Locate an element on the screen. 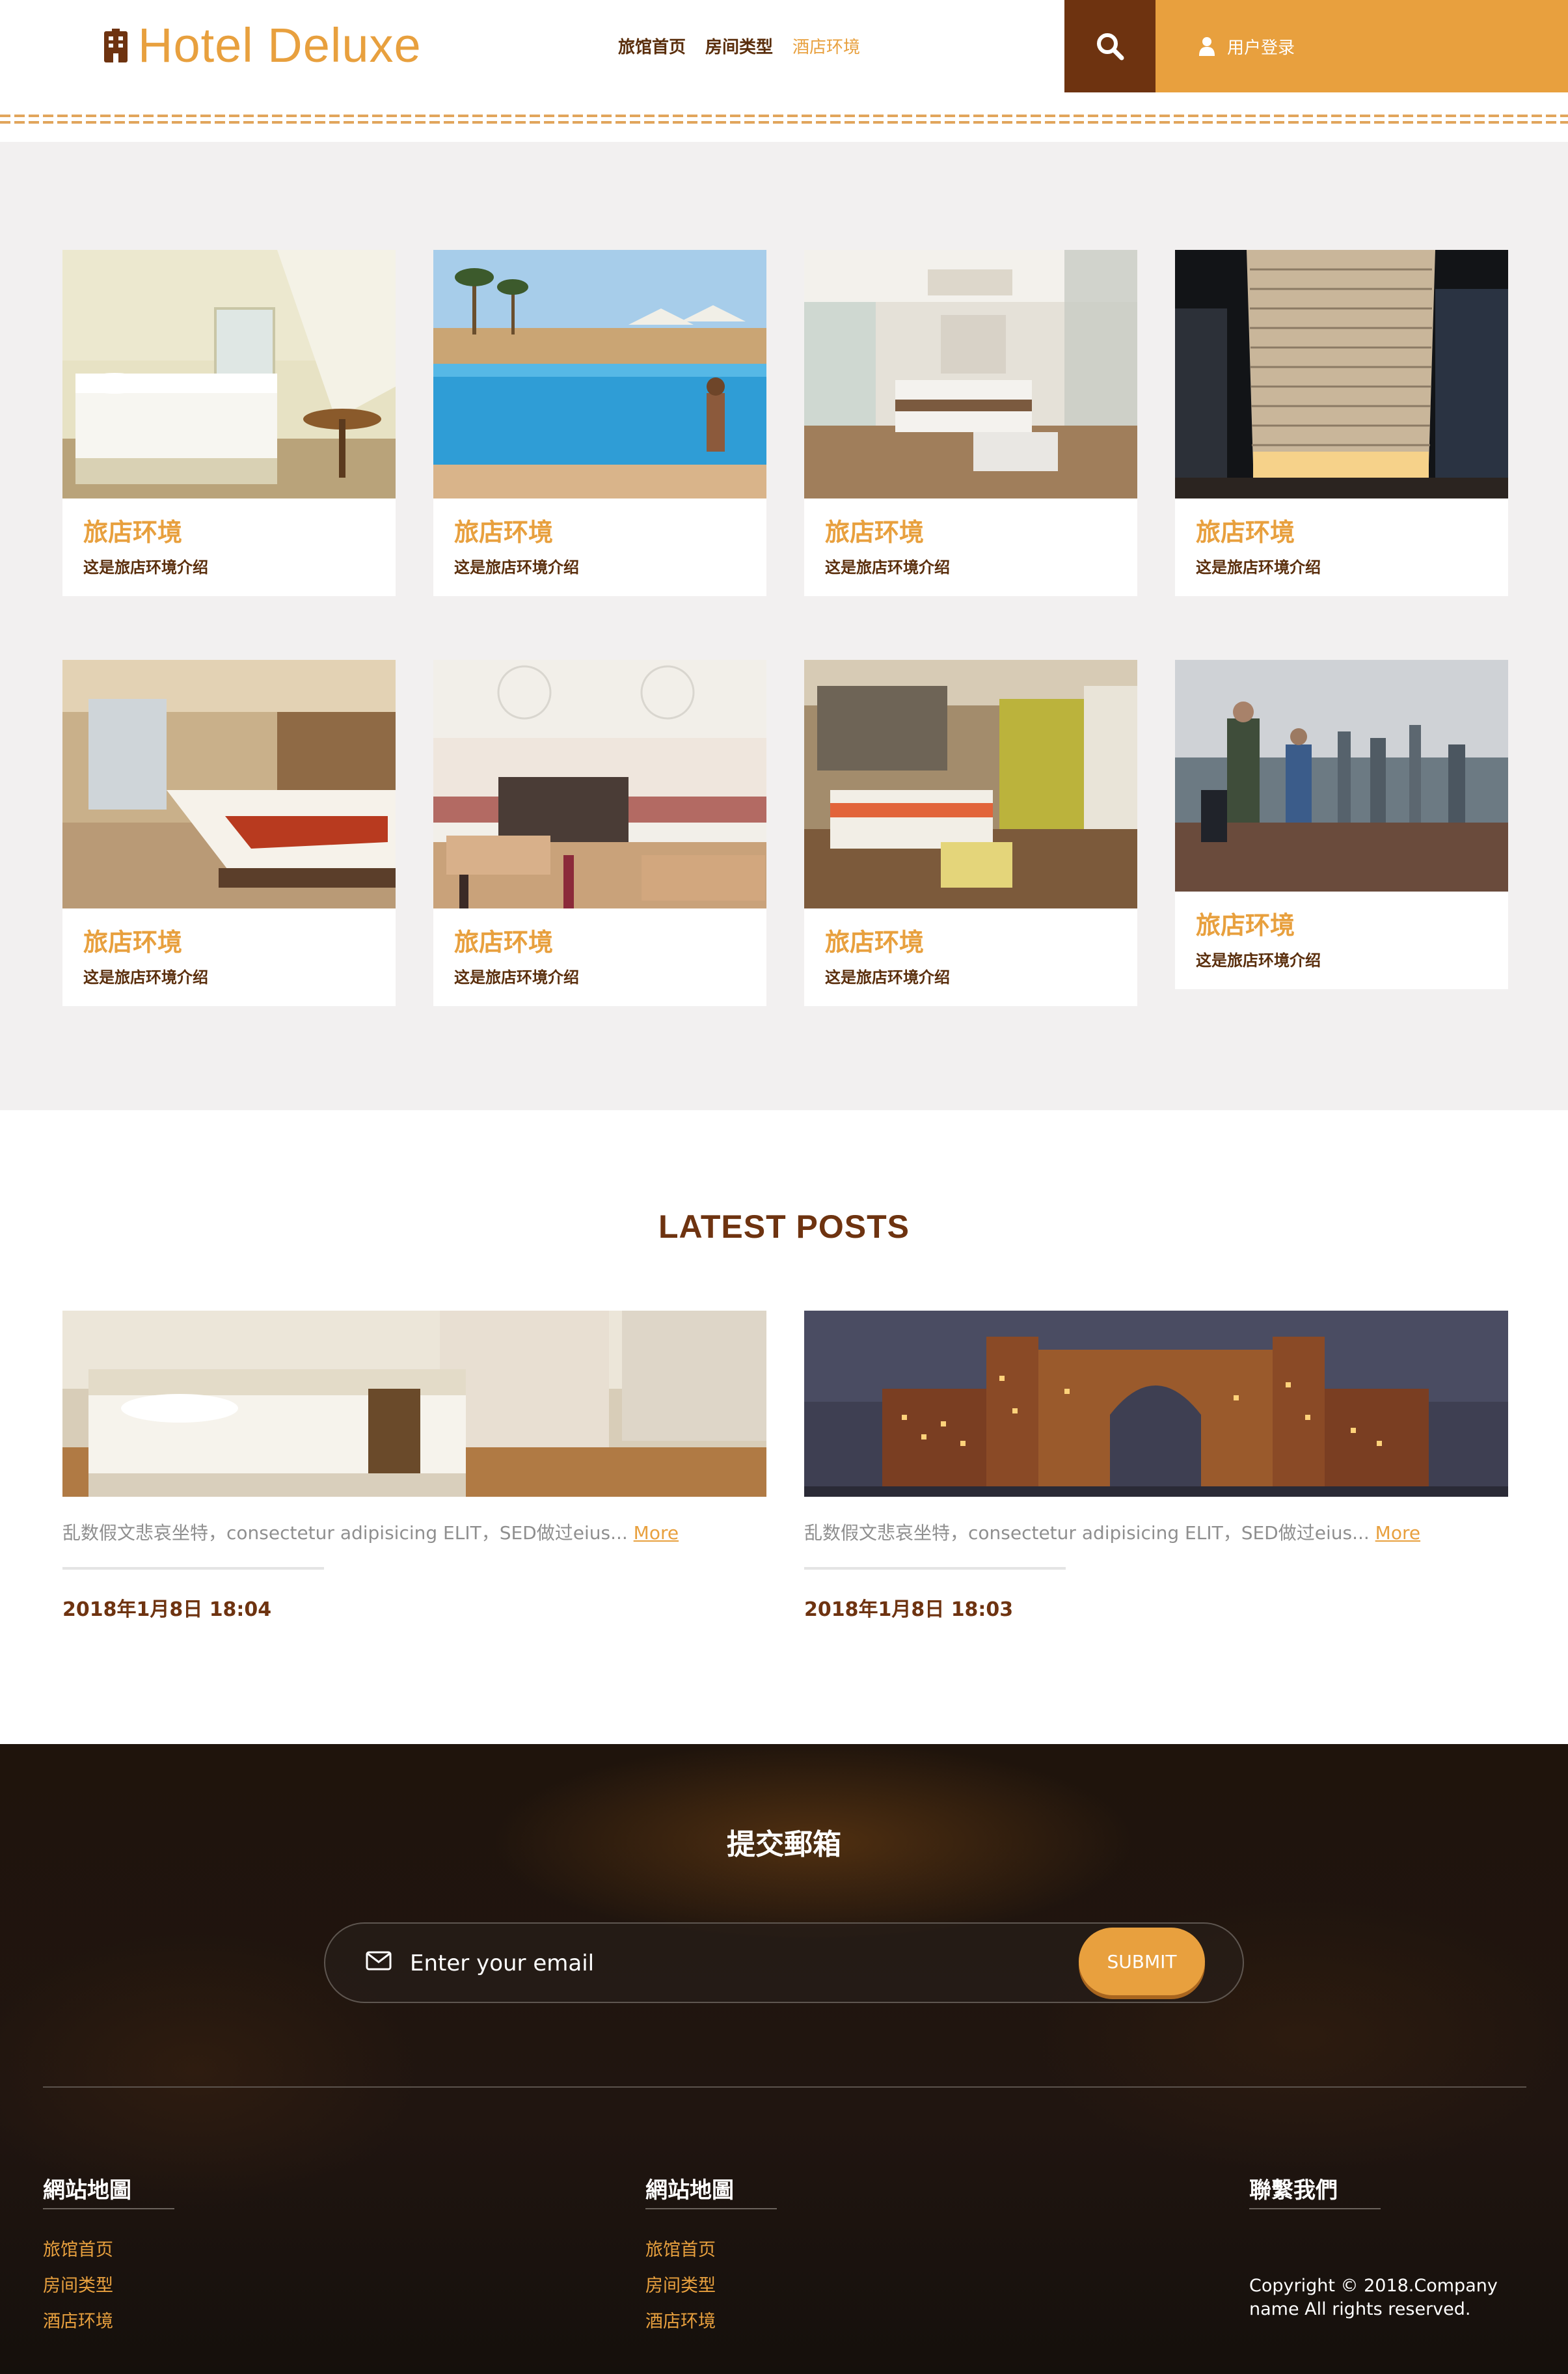  modern-room-photo is located at coordinates (970, 784).